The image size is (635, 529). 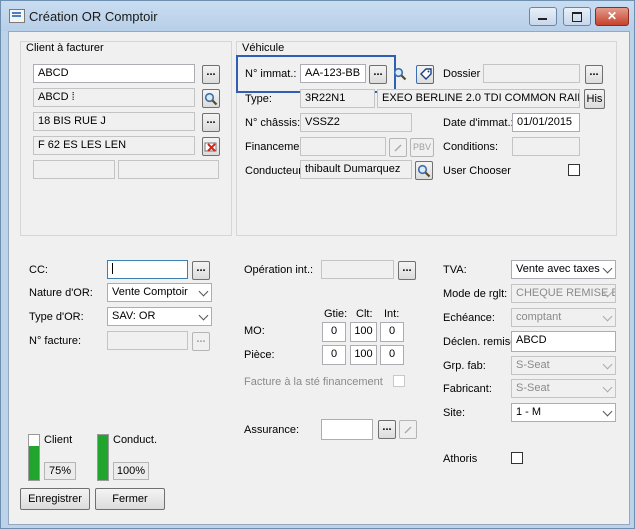 I want to click on conditions-field, so click(x=546, y=146).